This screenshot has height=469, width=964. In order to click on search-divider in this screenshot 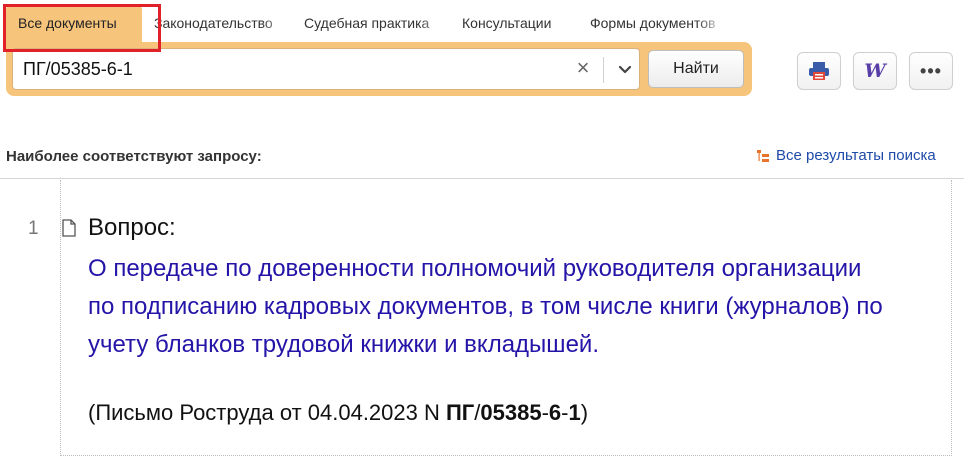, I will do `click(603, 70)`.